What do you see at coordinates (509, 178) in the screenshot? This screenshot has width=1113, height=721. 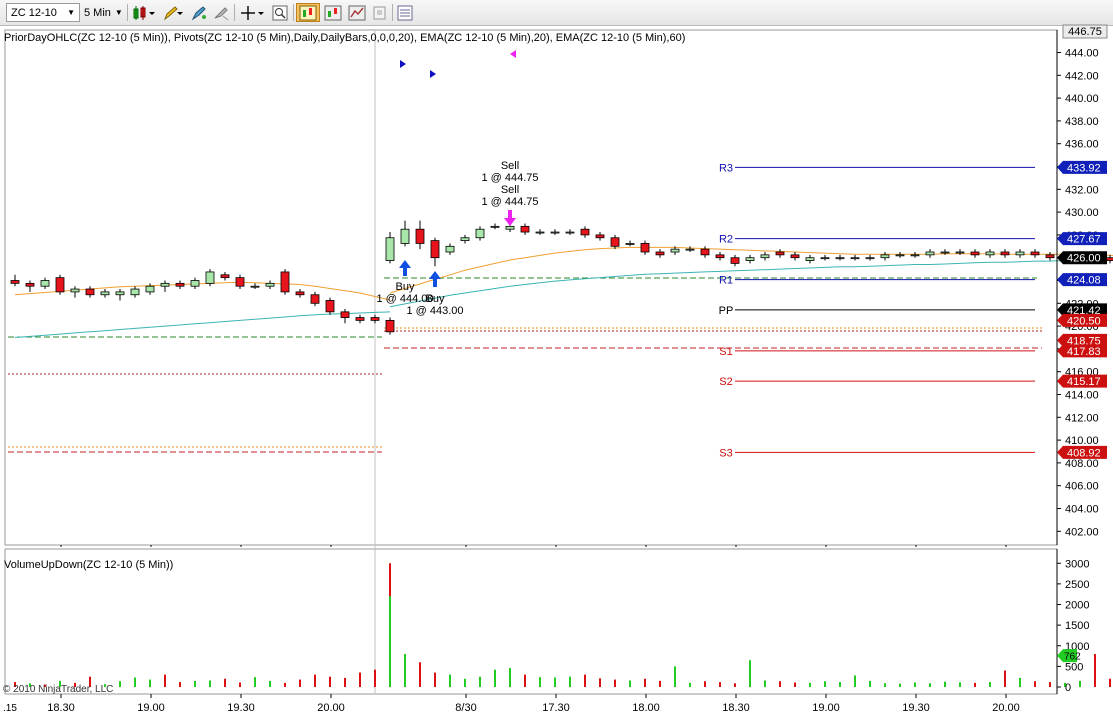 I see `trade-detail: 1 @ 444.75` at bounding box center [509, 178].